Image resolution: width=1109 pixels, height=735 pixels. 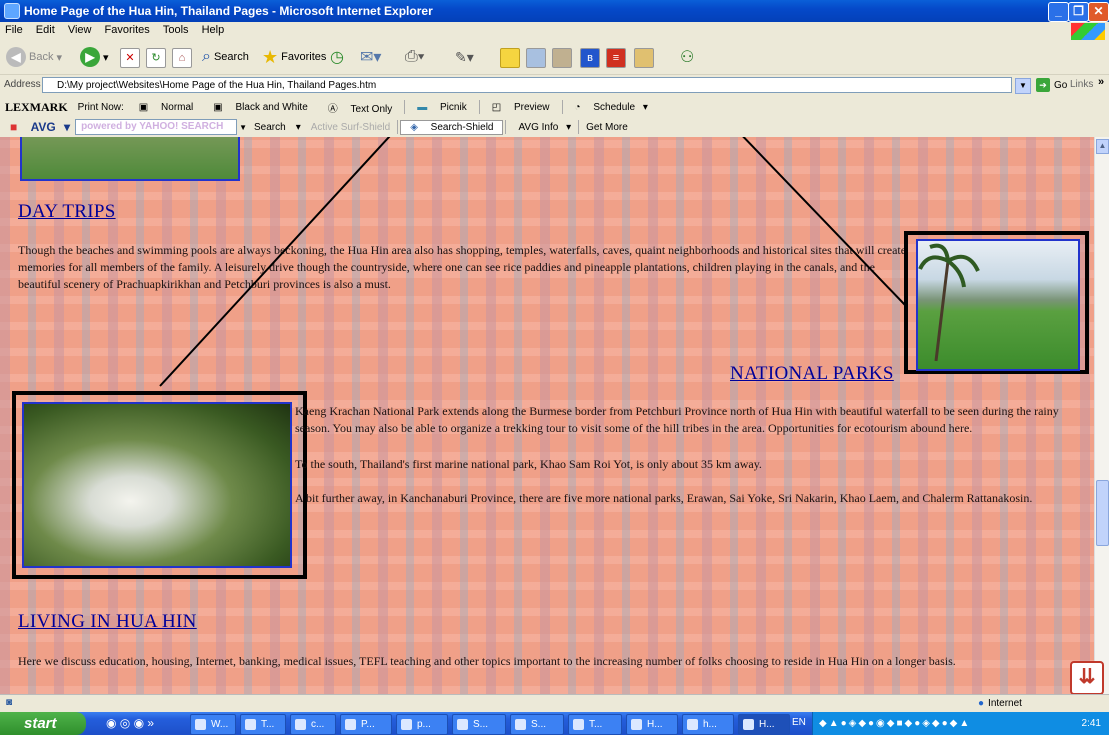 I want to click on text-icon: Ⓐ, so click(x=334, y=109).